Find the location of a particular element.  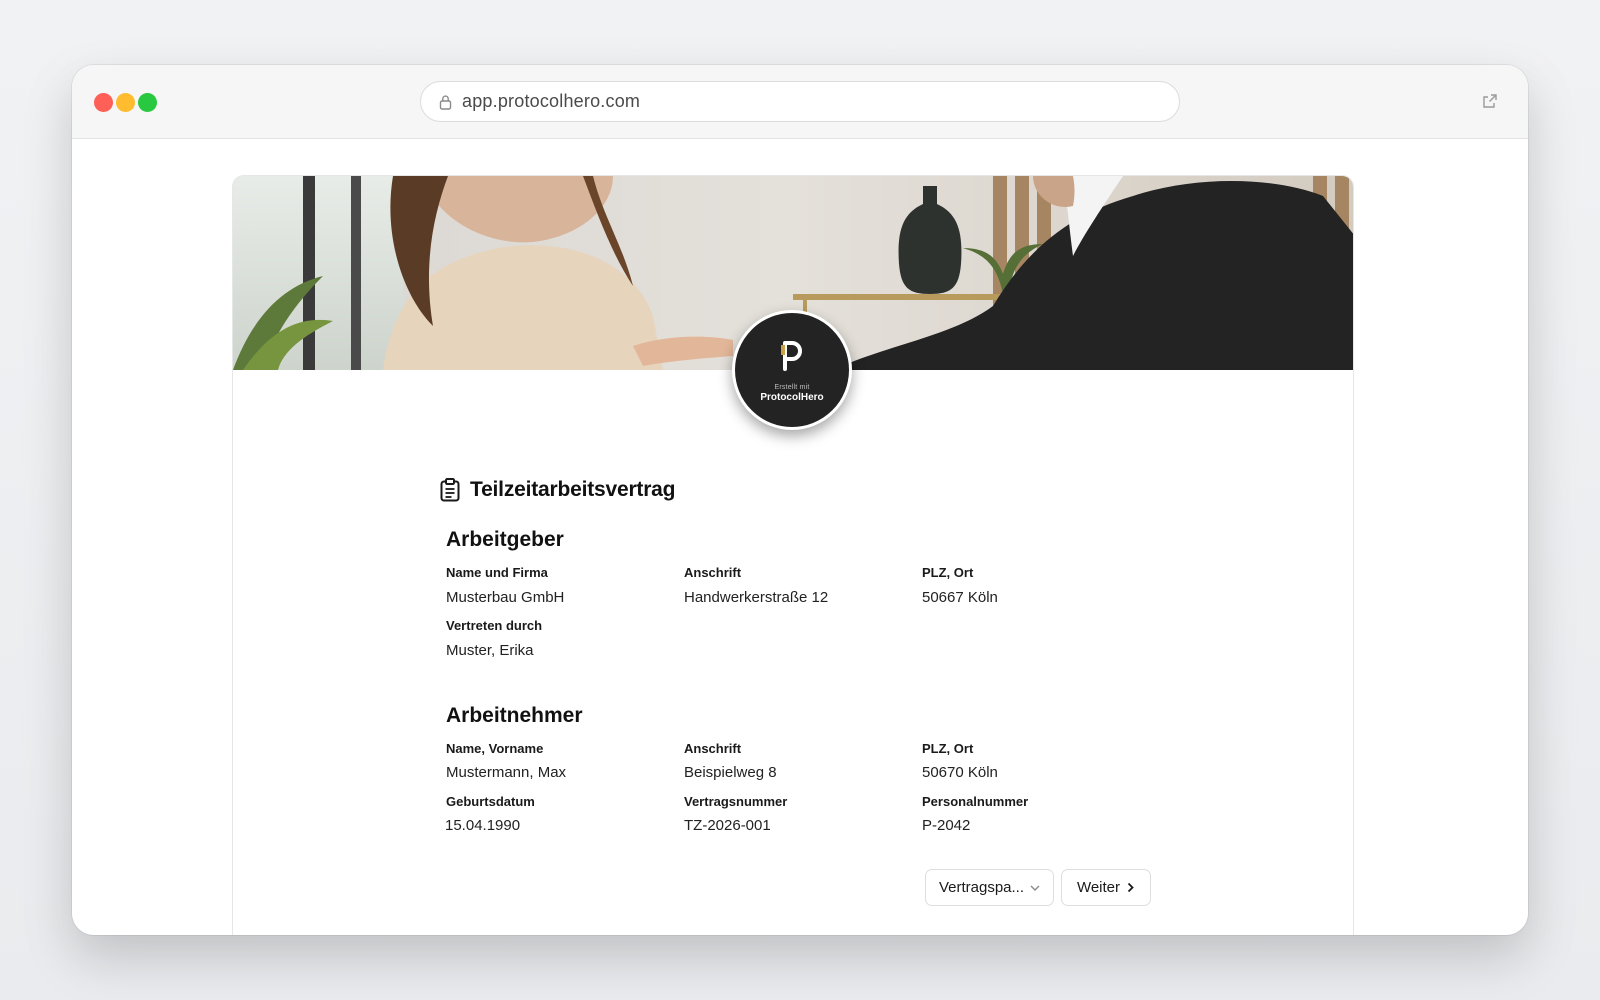

browser-titlebar: app.protocolhero.com is located at coordinates (800, 102).